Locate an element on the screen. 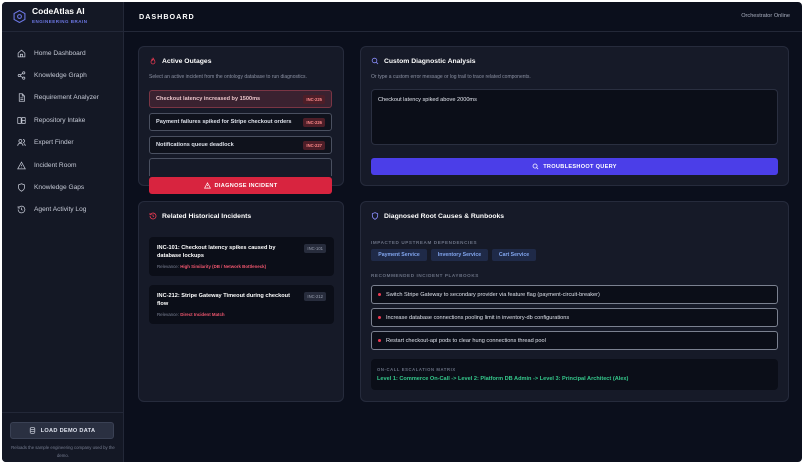 This screenshot has height=466, width=806. troubleshoot-query-button: TROUBLESHOOT QUERY is located at coordinates (574, 166).